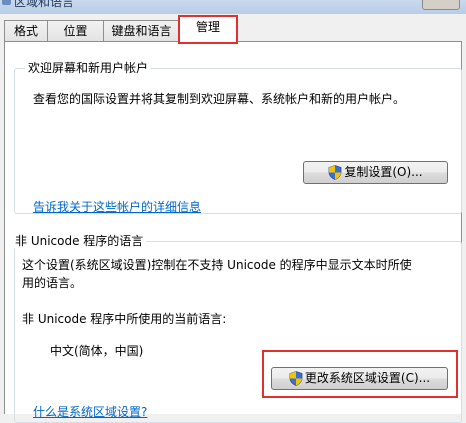  Describe the element at coordinates (6, 2) in the screenshot. I see `app-icon` at that location.